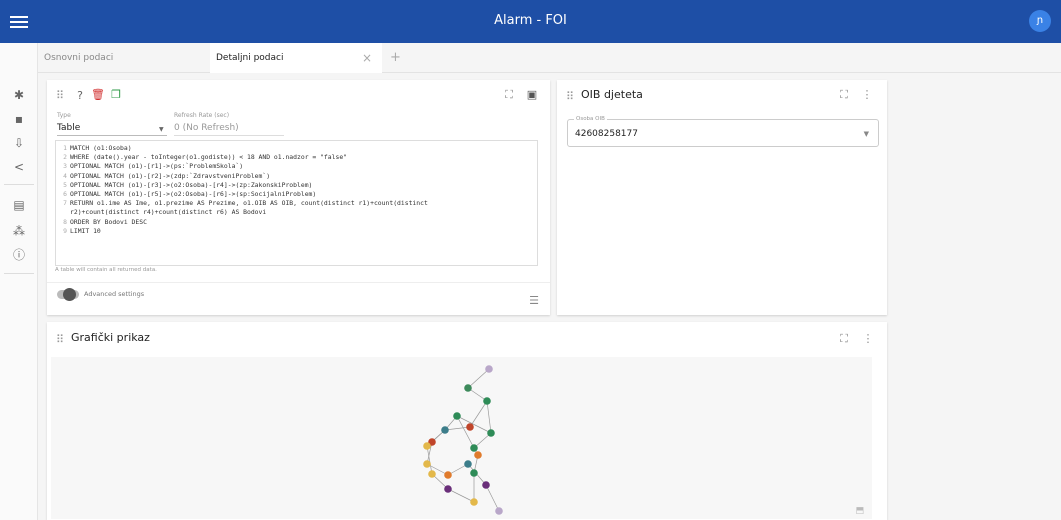  I want to click on query-line: 1 MATCH (o1:Osoba), so click(97, 148).